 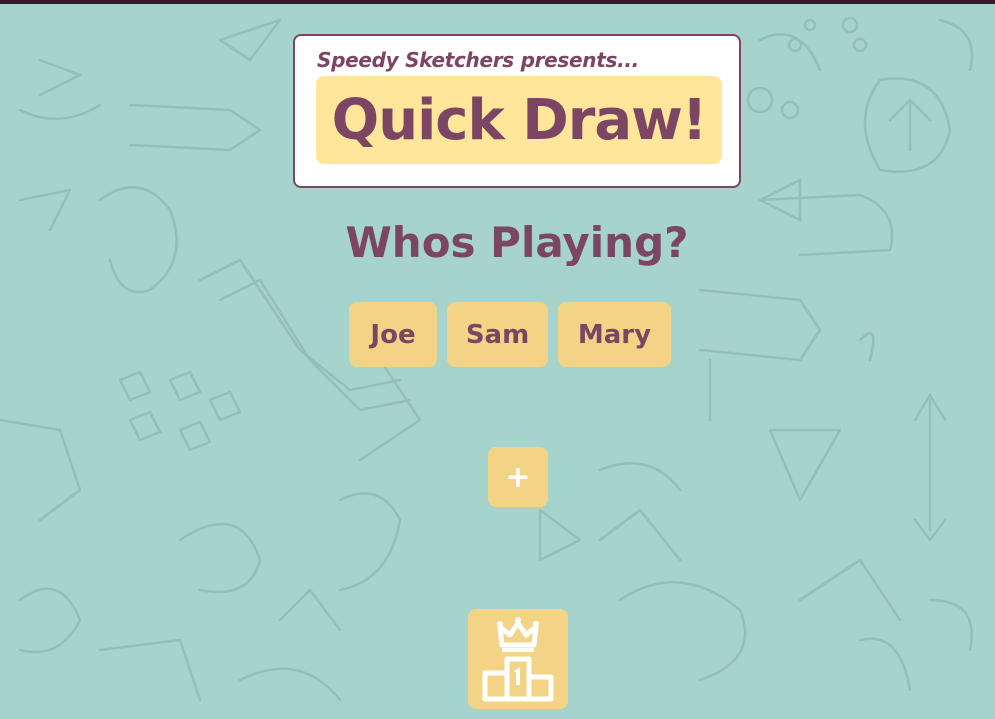 I want to click on logo-title: Quick Draw!, so click(x=519, y=120).